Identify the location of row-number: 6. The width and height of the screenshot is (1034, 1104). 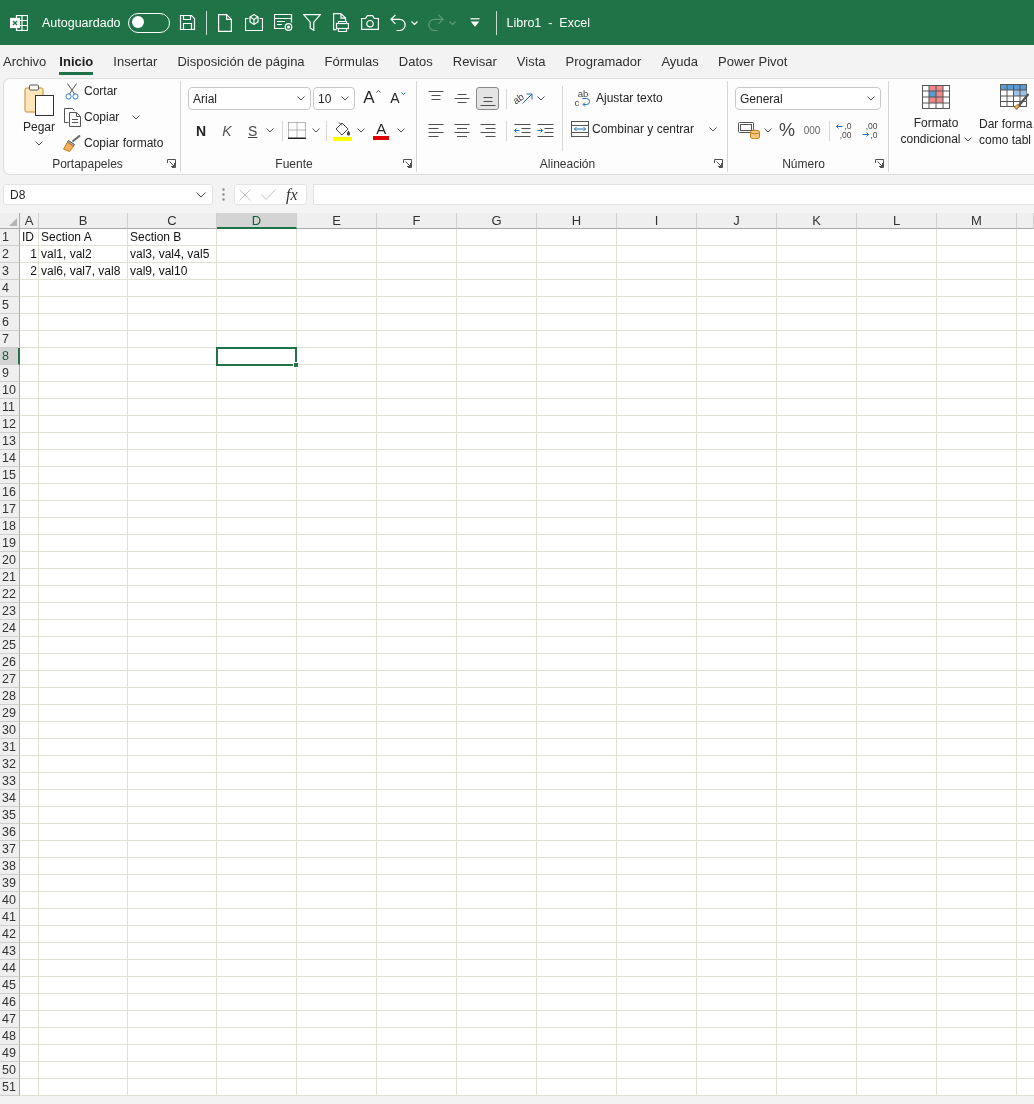
(10, 322).